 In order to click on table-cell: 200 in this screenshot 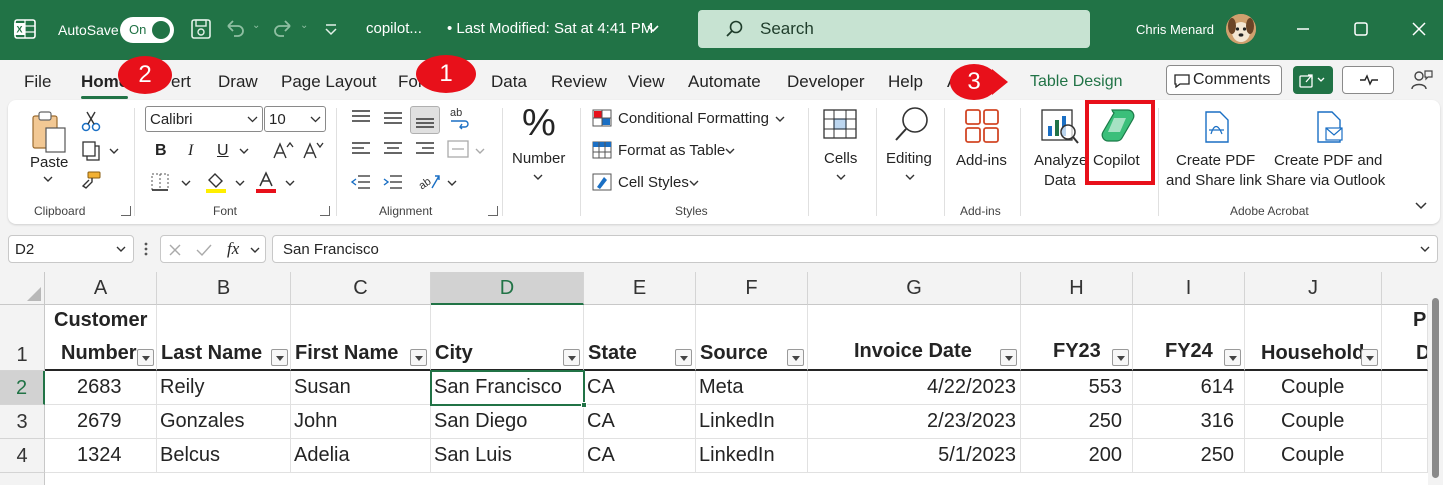, I will do `click(1077, 456)`.